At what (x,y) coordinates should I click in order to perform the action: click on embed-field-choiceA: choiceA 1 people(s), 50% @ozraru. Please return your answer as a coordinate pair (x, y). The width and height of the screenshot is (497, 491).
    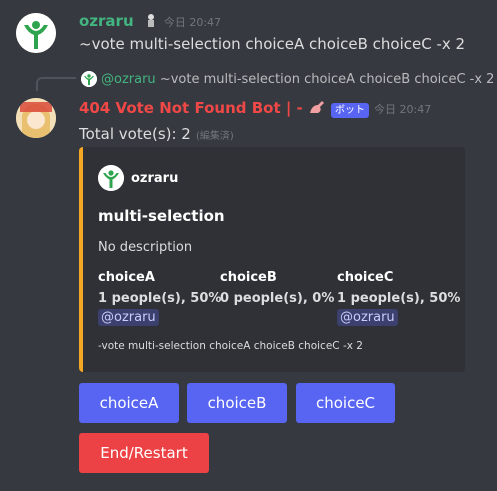
    Looking at the image, I should click on (159, 298).